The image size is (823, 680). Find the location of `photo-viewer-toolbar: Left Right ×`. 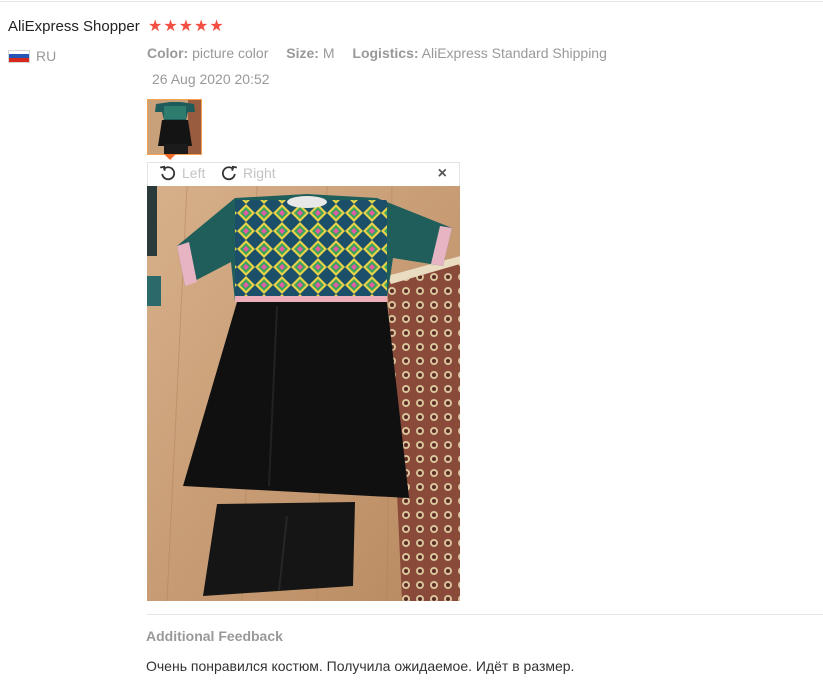

photo-viewer-toolbar: Left Right × is located at coordinates (303, 174).